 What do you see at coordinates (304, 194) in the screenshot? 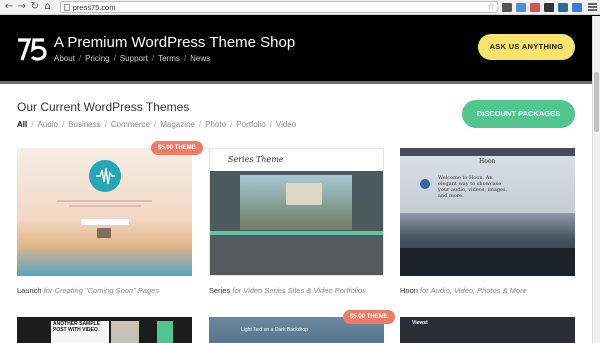
I see `preview-vehicle` at bounding box center [304, 194].